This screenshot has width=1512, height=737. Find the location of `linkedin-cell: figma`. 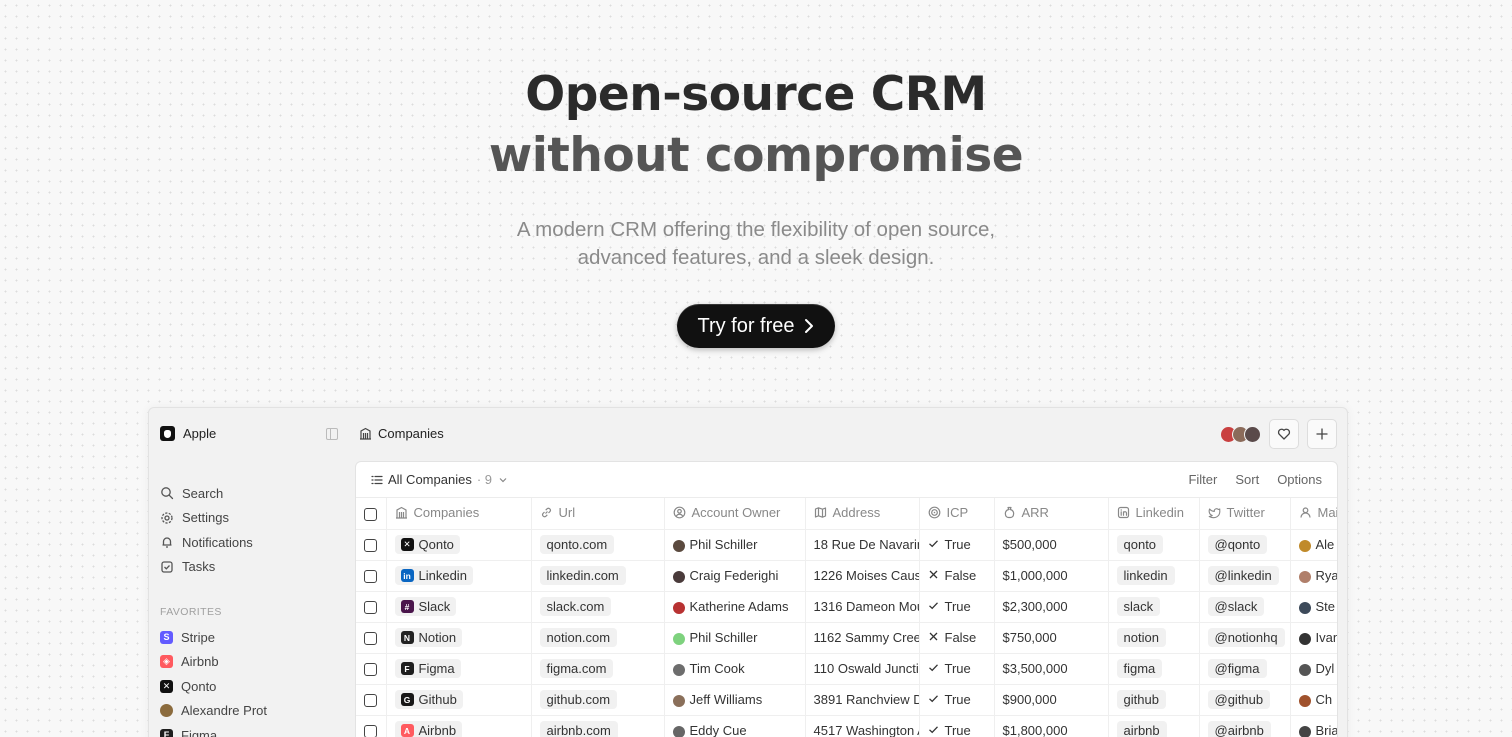

linkedin-cell: figma is located at coordinates (1154, 669).